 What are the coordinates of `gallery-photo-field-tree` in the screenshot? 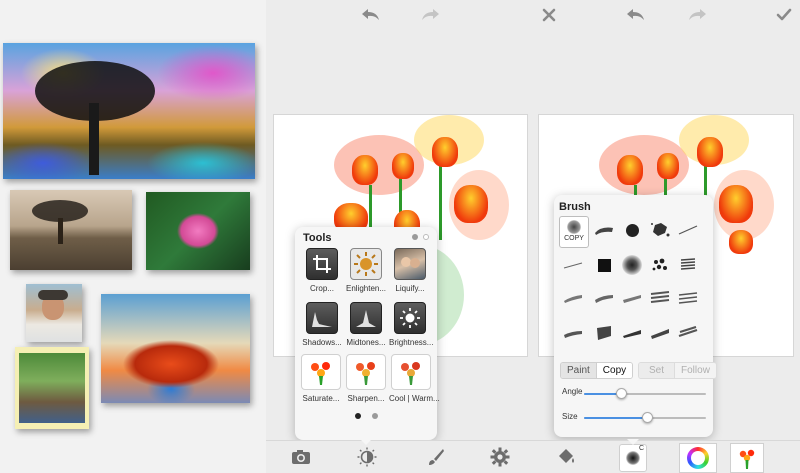 It's located at (71, 230).